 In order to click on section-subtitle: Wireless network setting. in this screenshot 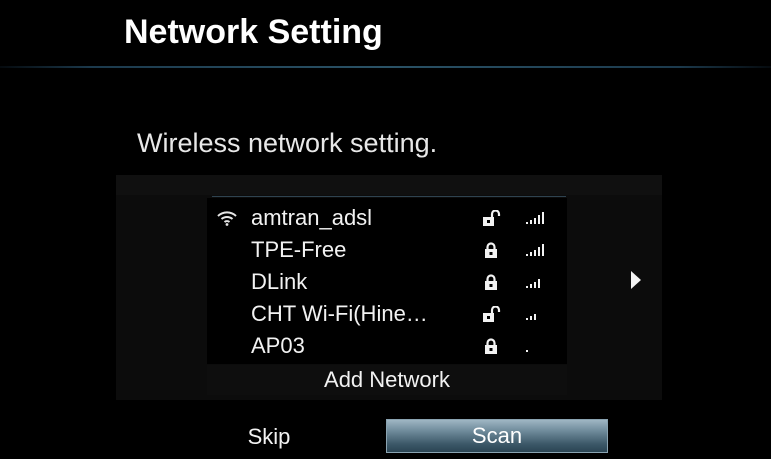, I will do `click(287, 143)`.